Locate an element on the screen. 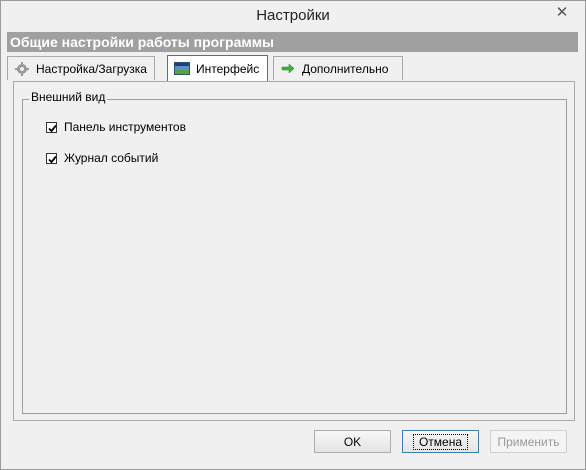 Image resolution: width=586 pixels, height=470 pixels. toolbar-checkbox-row: Панель инструментов is located at coordinates (116, 127).